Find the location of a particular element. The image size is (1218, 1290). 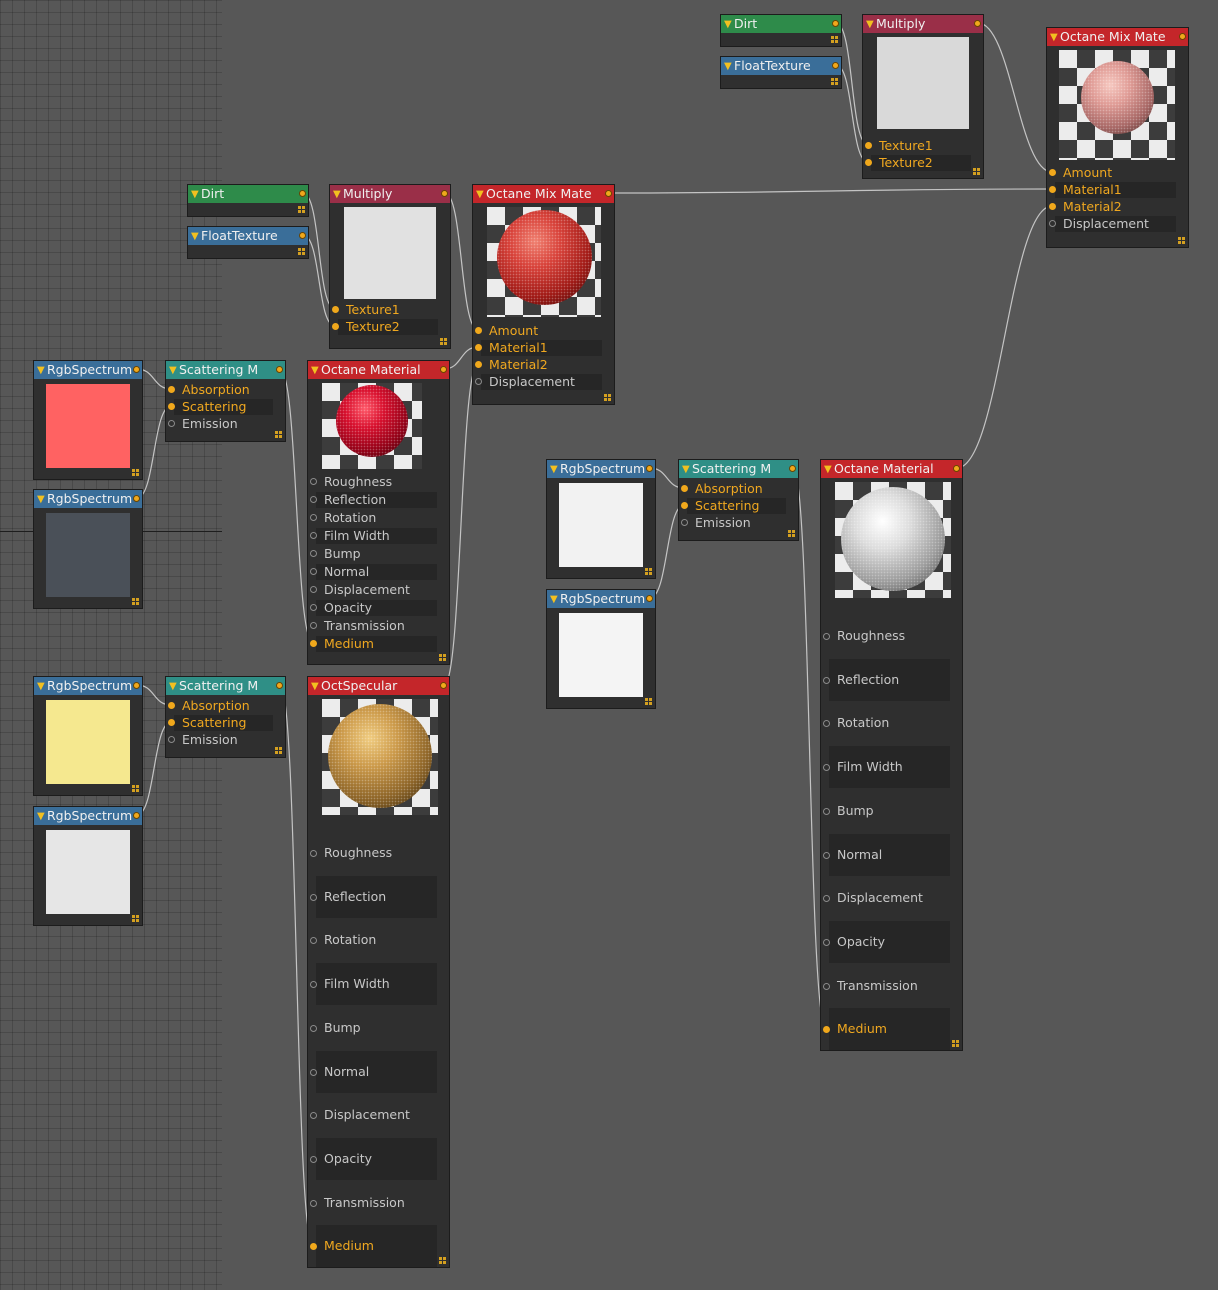

input-row: Amount is located at coordinates (538, 331).